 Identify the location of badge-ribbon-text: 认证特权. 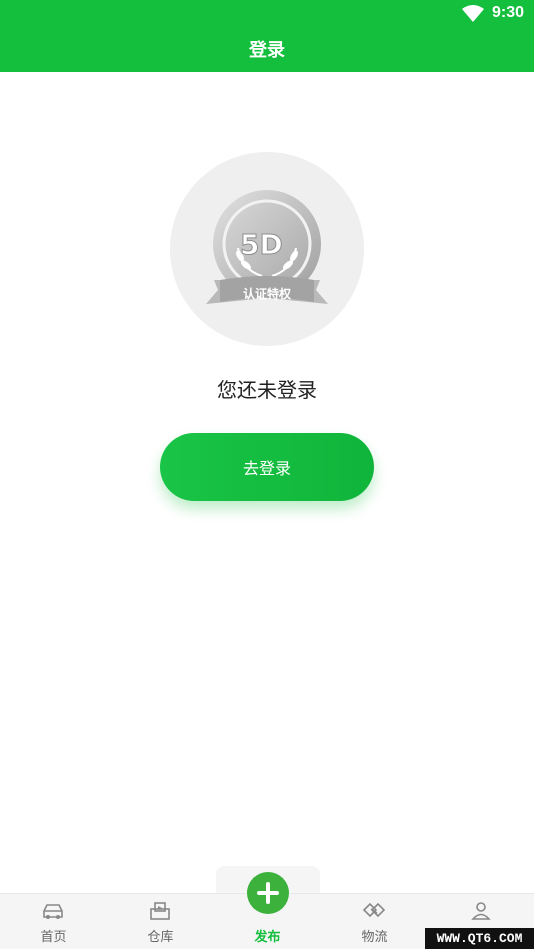
(266, 294).